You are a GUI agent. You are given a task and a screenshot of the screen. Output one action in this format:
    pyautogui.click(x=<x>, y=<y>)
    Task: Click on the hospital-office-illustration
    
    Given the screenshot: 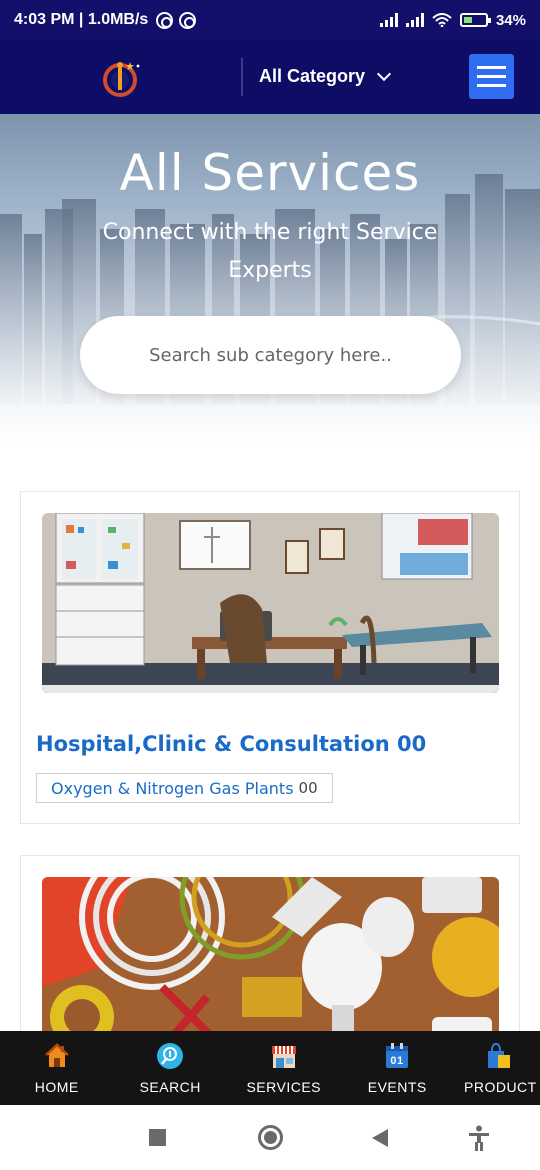 What is the action you would take?
    pyautogui.click(x=270, y=603)
    